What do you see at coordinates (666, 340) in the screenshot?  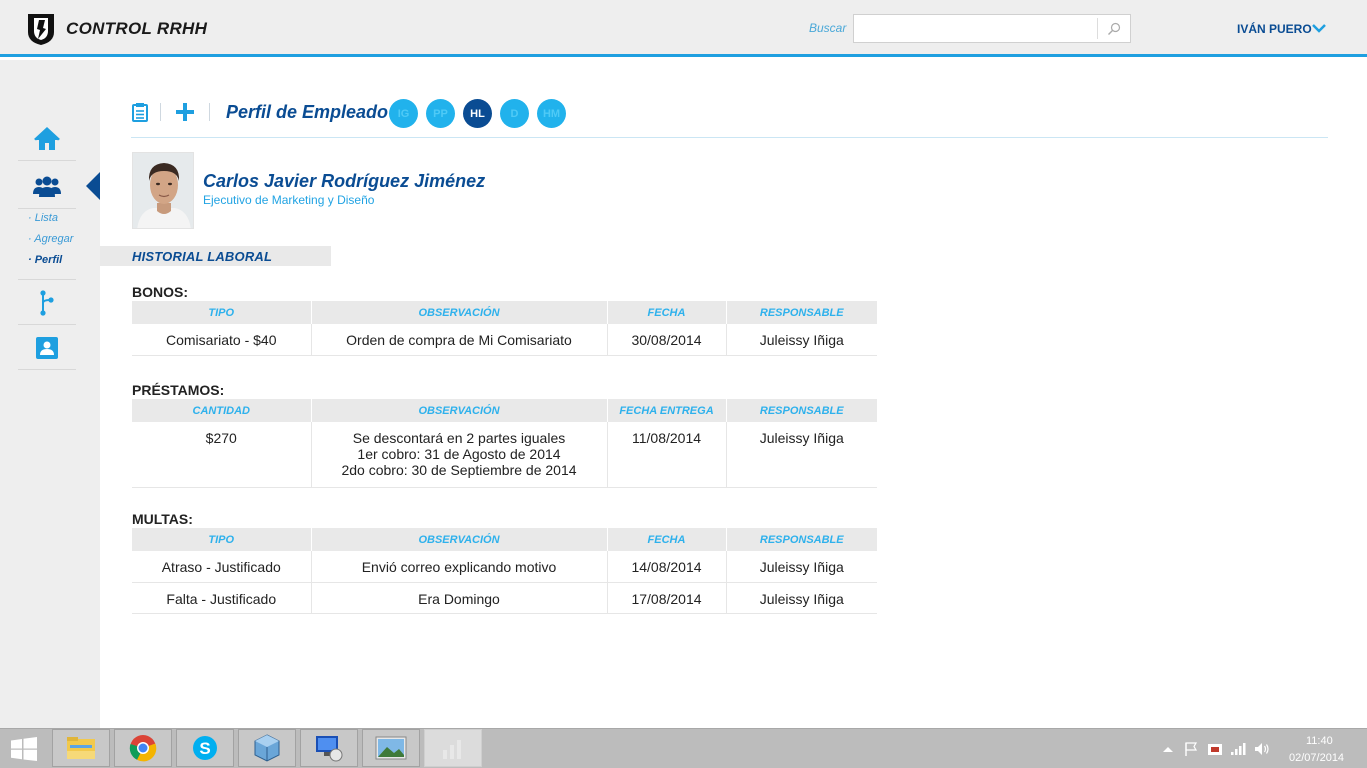 I see `table-cell: 30/08/2014` at bounding box center [666, 340].